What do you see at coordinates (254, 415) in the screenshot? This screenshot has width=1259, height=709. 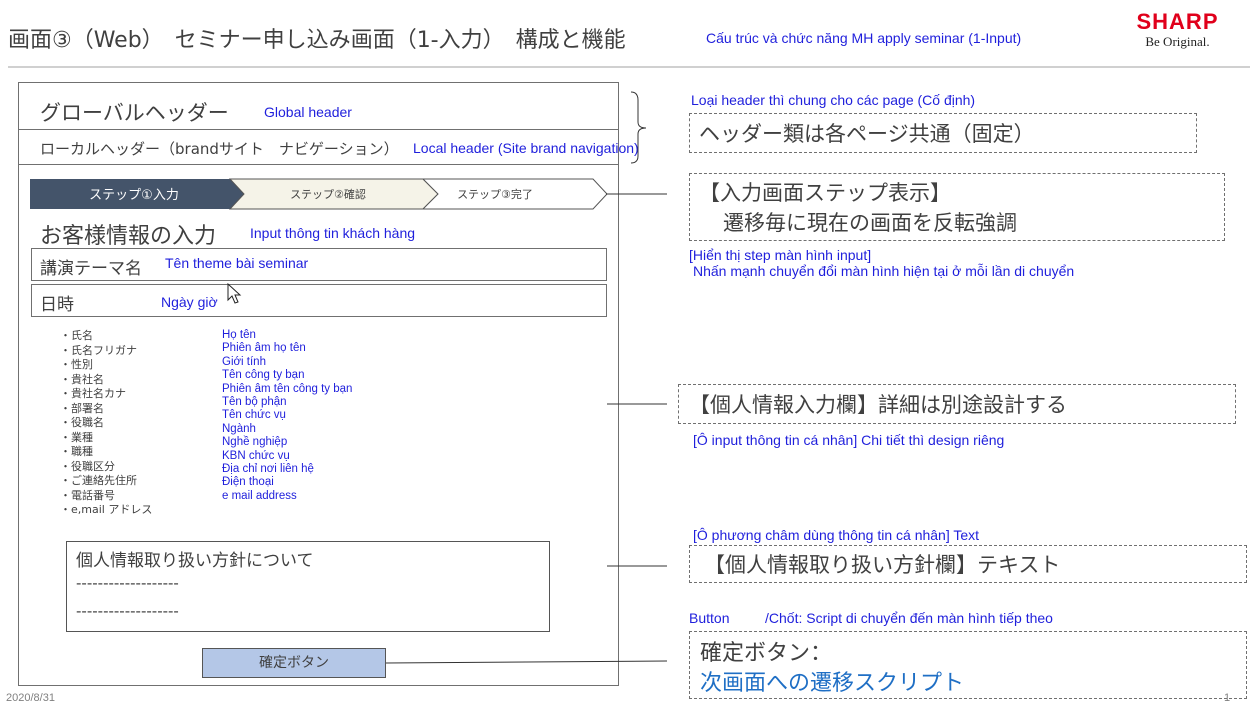 I see `field-item-vn: Tên chức vụ` at bounding box center [254, 415].